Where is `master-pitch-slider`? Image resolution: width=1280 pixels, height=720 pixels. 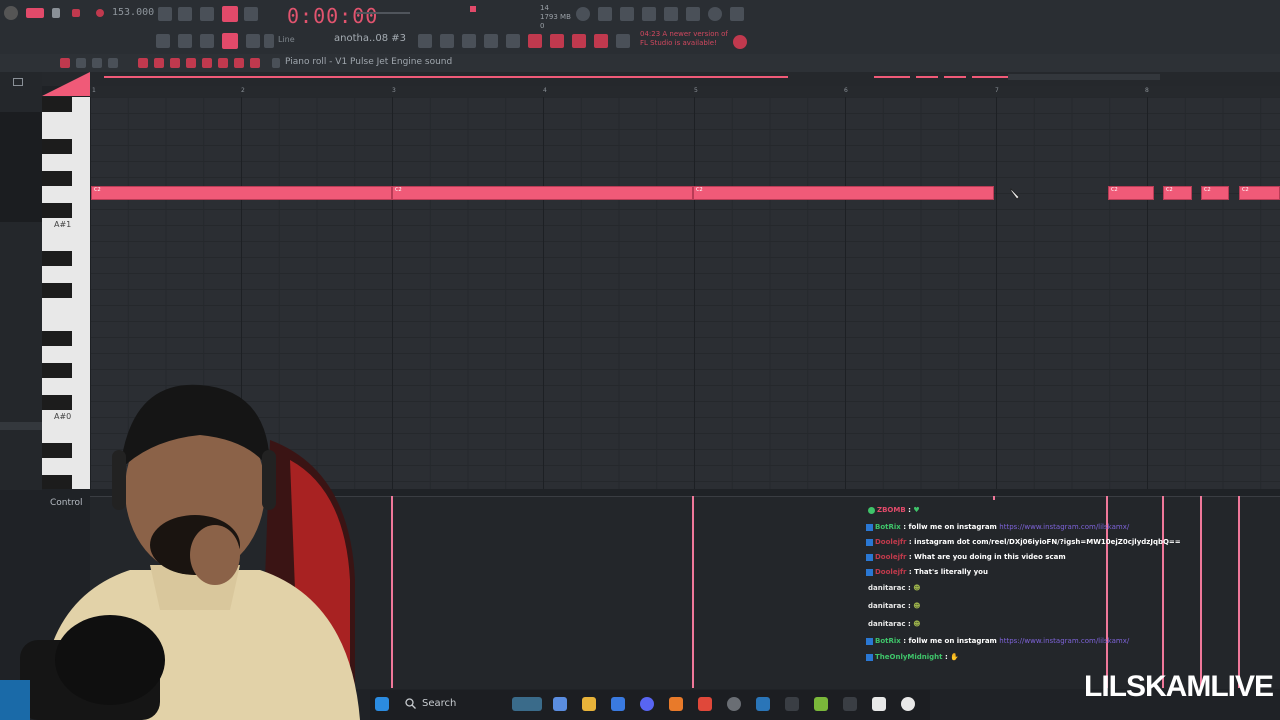 master-pitch-slider is located at coordinates (383, 13).